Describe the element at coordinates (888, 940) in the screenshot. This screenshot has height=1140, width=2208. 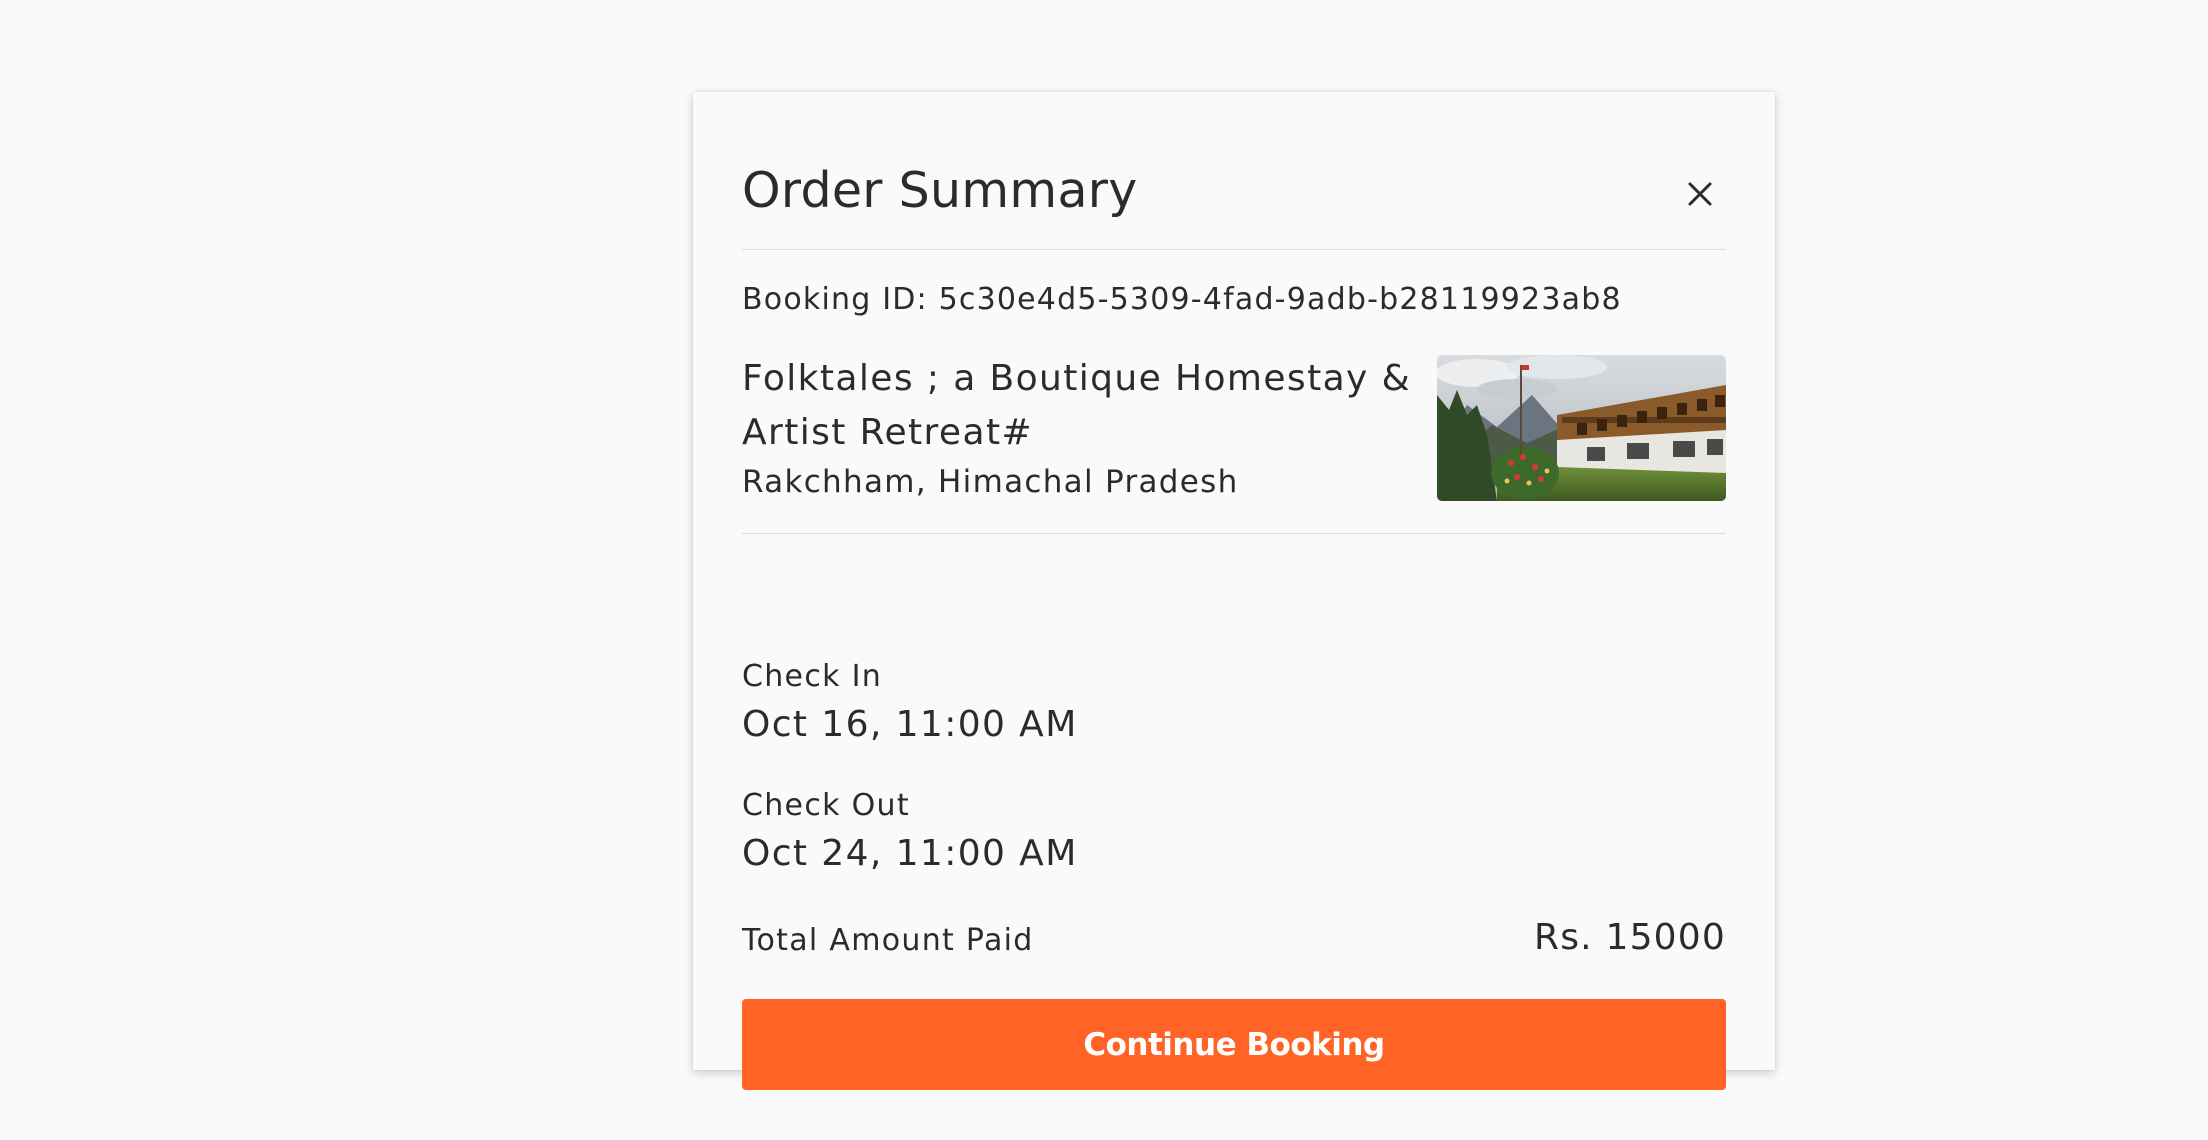
I see `total-amount-label: Total Amount Paid` at that location.